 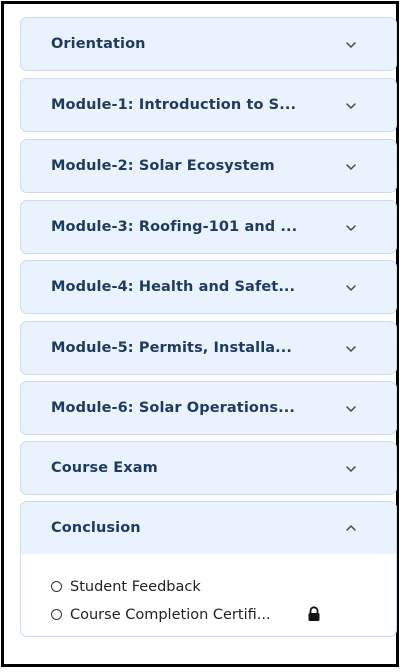 What do you see at coordinates (208, 44) in the screenshot?
I see `module-orientation: Orientation` at bounding box center [208, 44].